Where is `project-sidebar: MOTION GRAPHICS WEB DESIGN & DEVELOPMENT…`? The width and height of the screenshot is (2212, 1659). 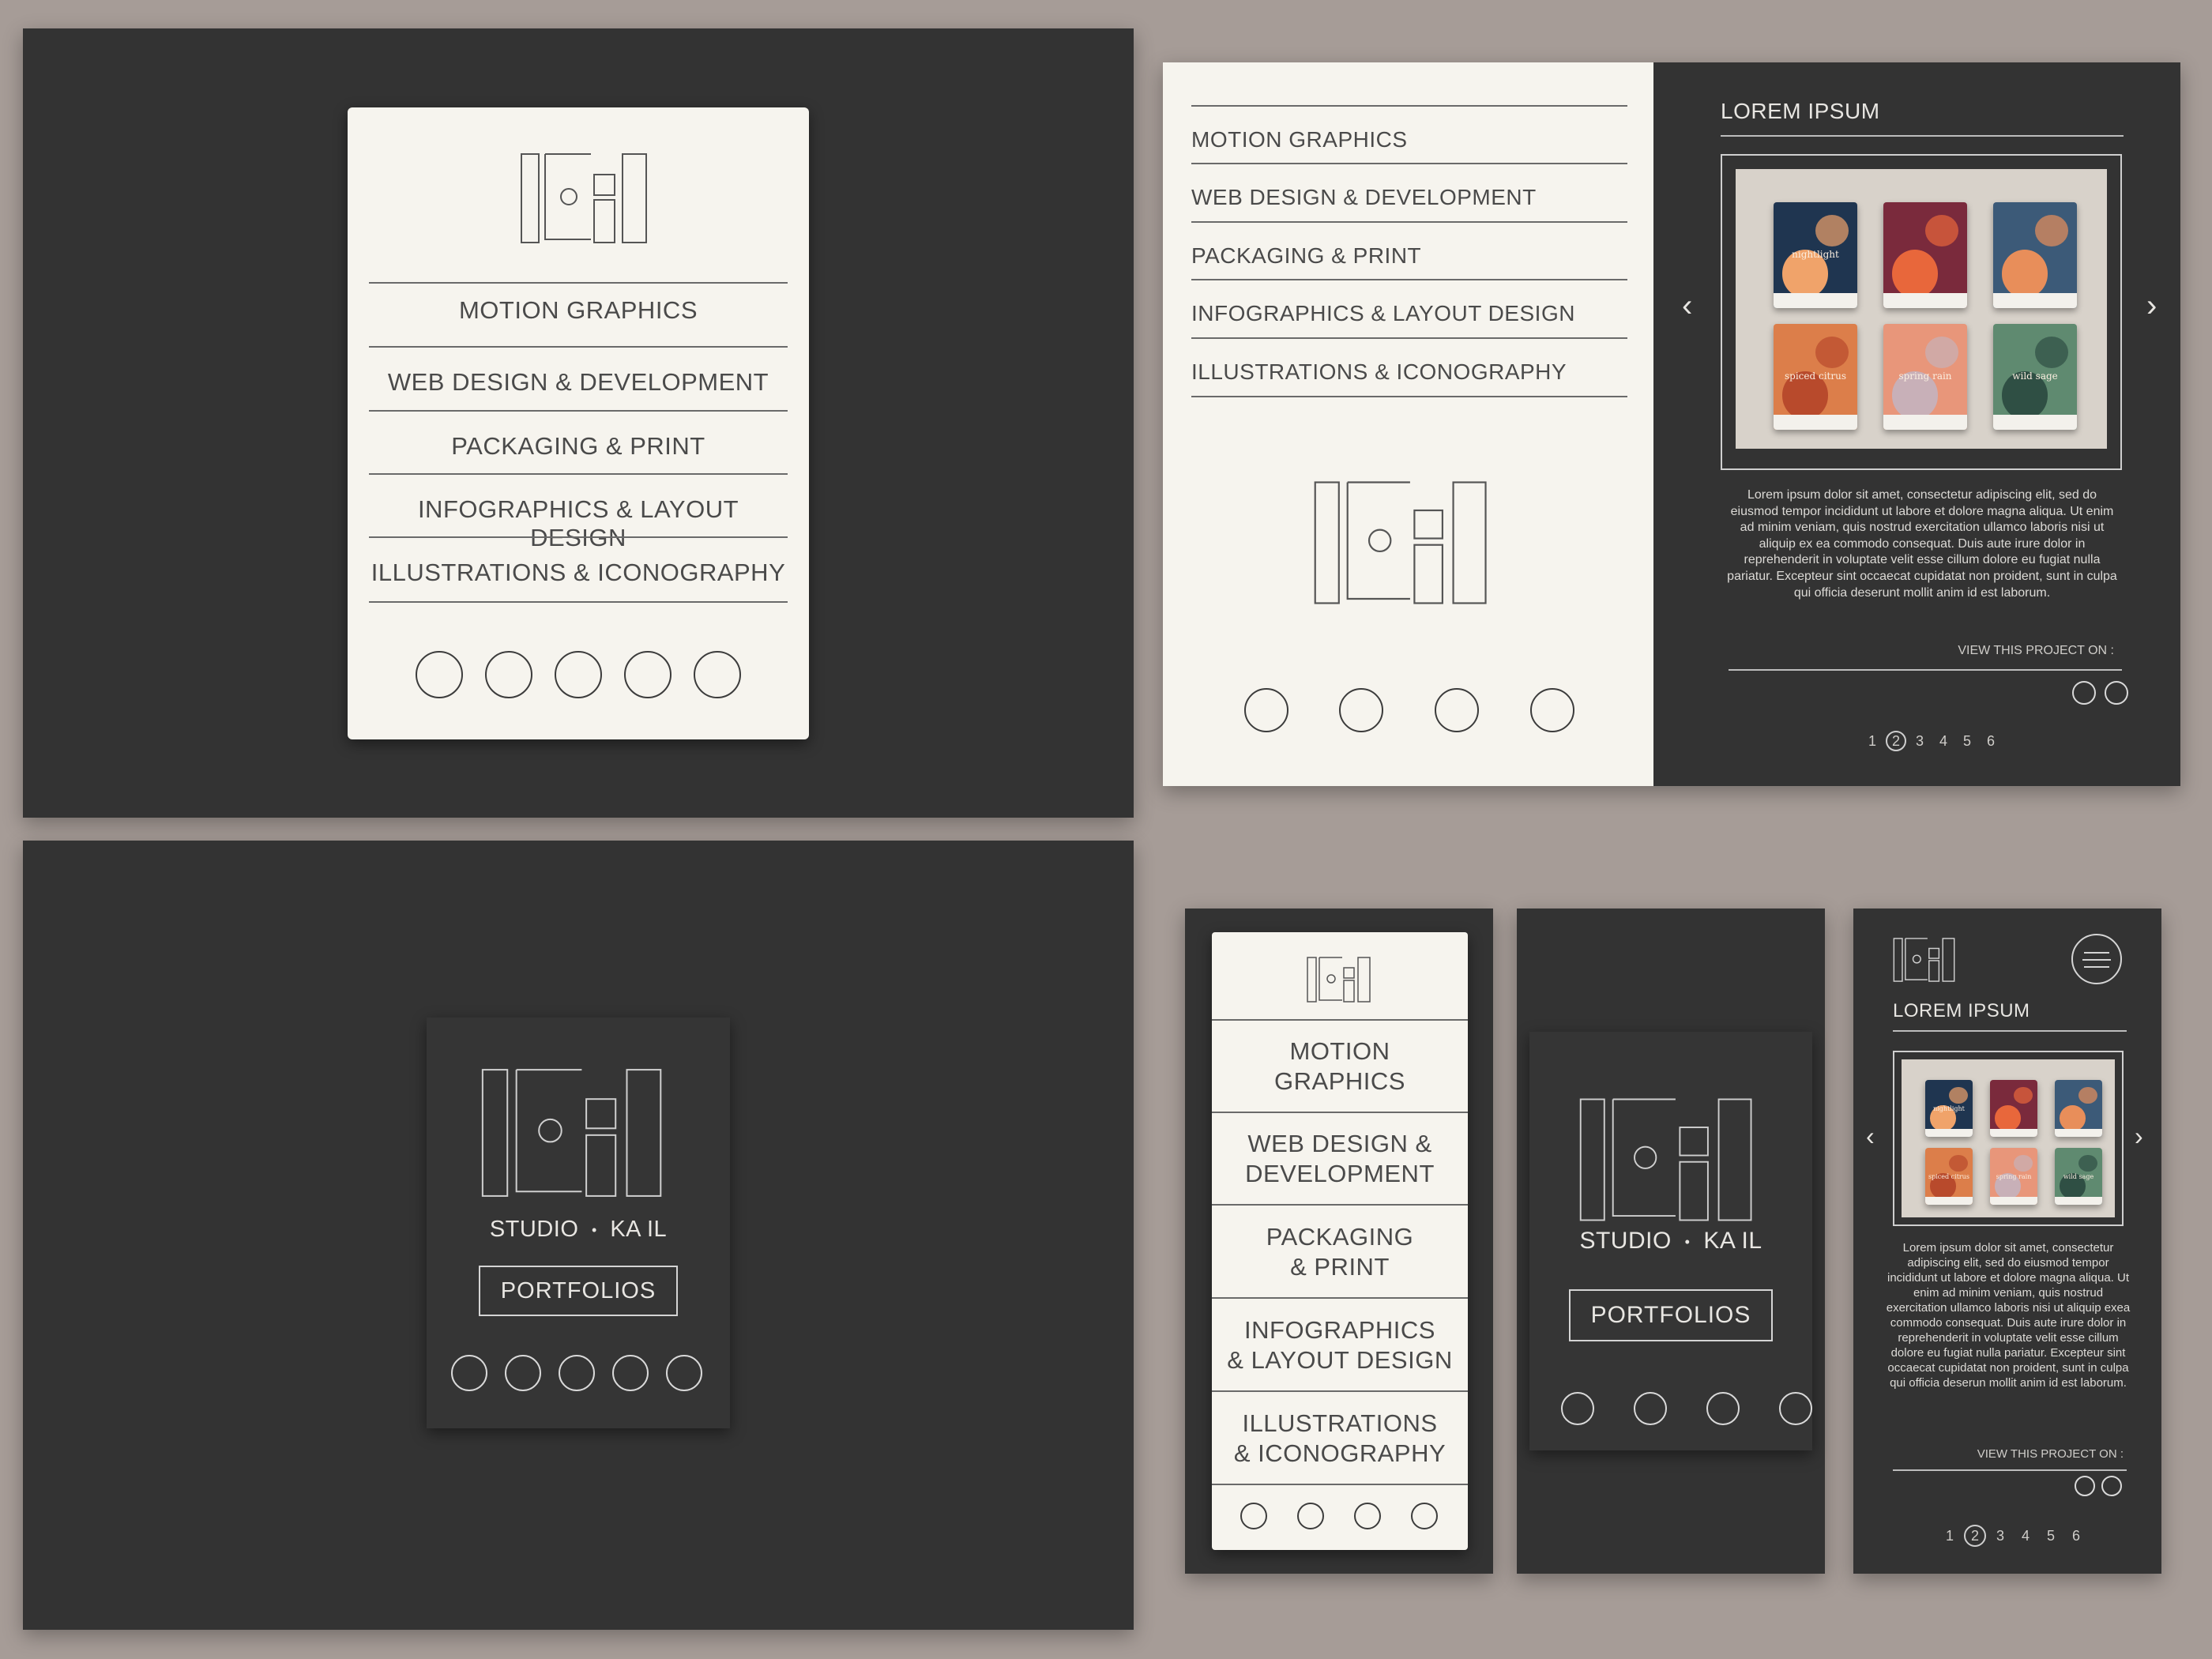
project-sidebar: MOTION GRAPHICS WEB DESIGN & DEVELOPMENT… is located at coordinates (1408, 424).